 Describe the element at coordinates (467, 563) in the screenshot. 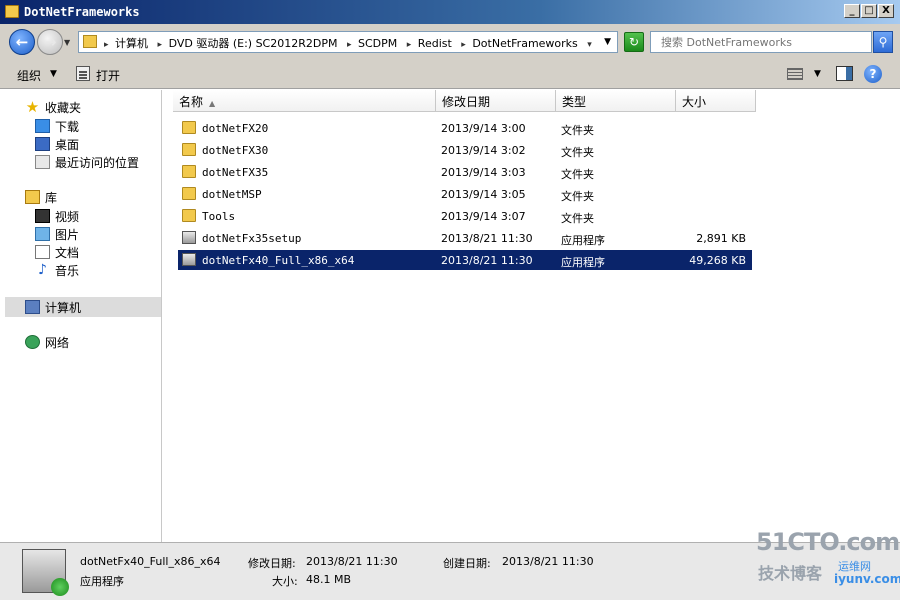

I see `details-created-label: 创建日期:` at that location.